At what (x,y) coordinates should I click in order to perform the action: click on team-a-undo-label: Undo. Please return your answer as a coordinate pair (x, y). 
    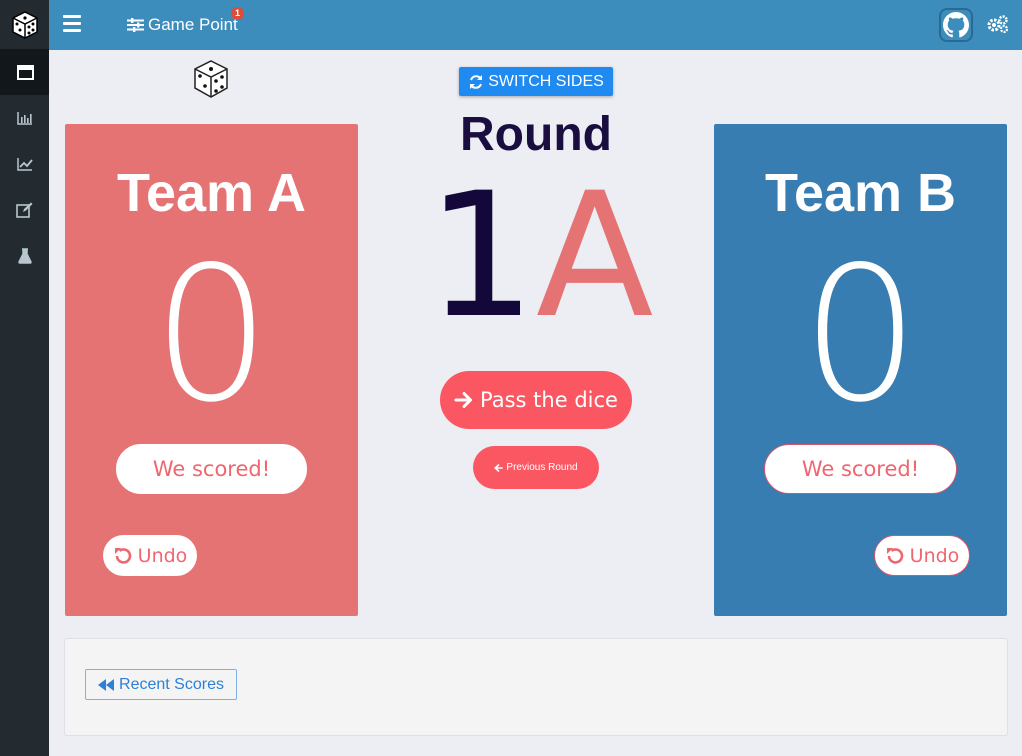
    Looking at the image, I should click on (162, 555).